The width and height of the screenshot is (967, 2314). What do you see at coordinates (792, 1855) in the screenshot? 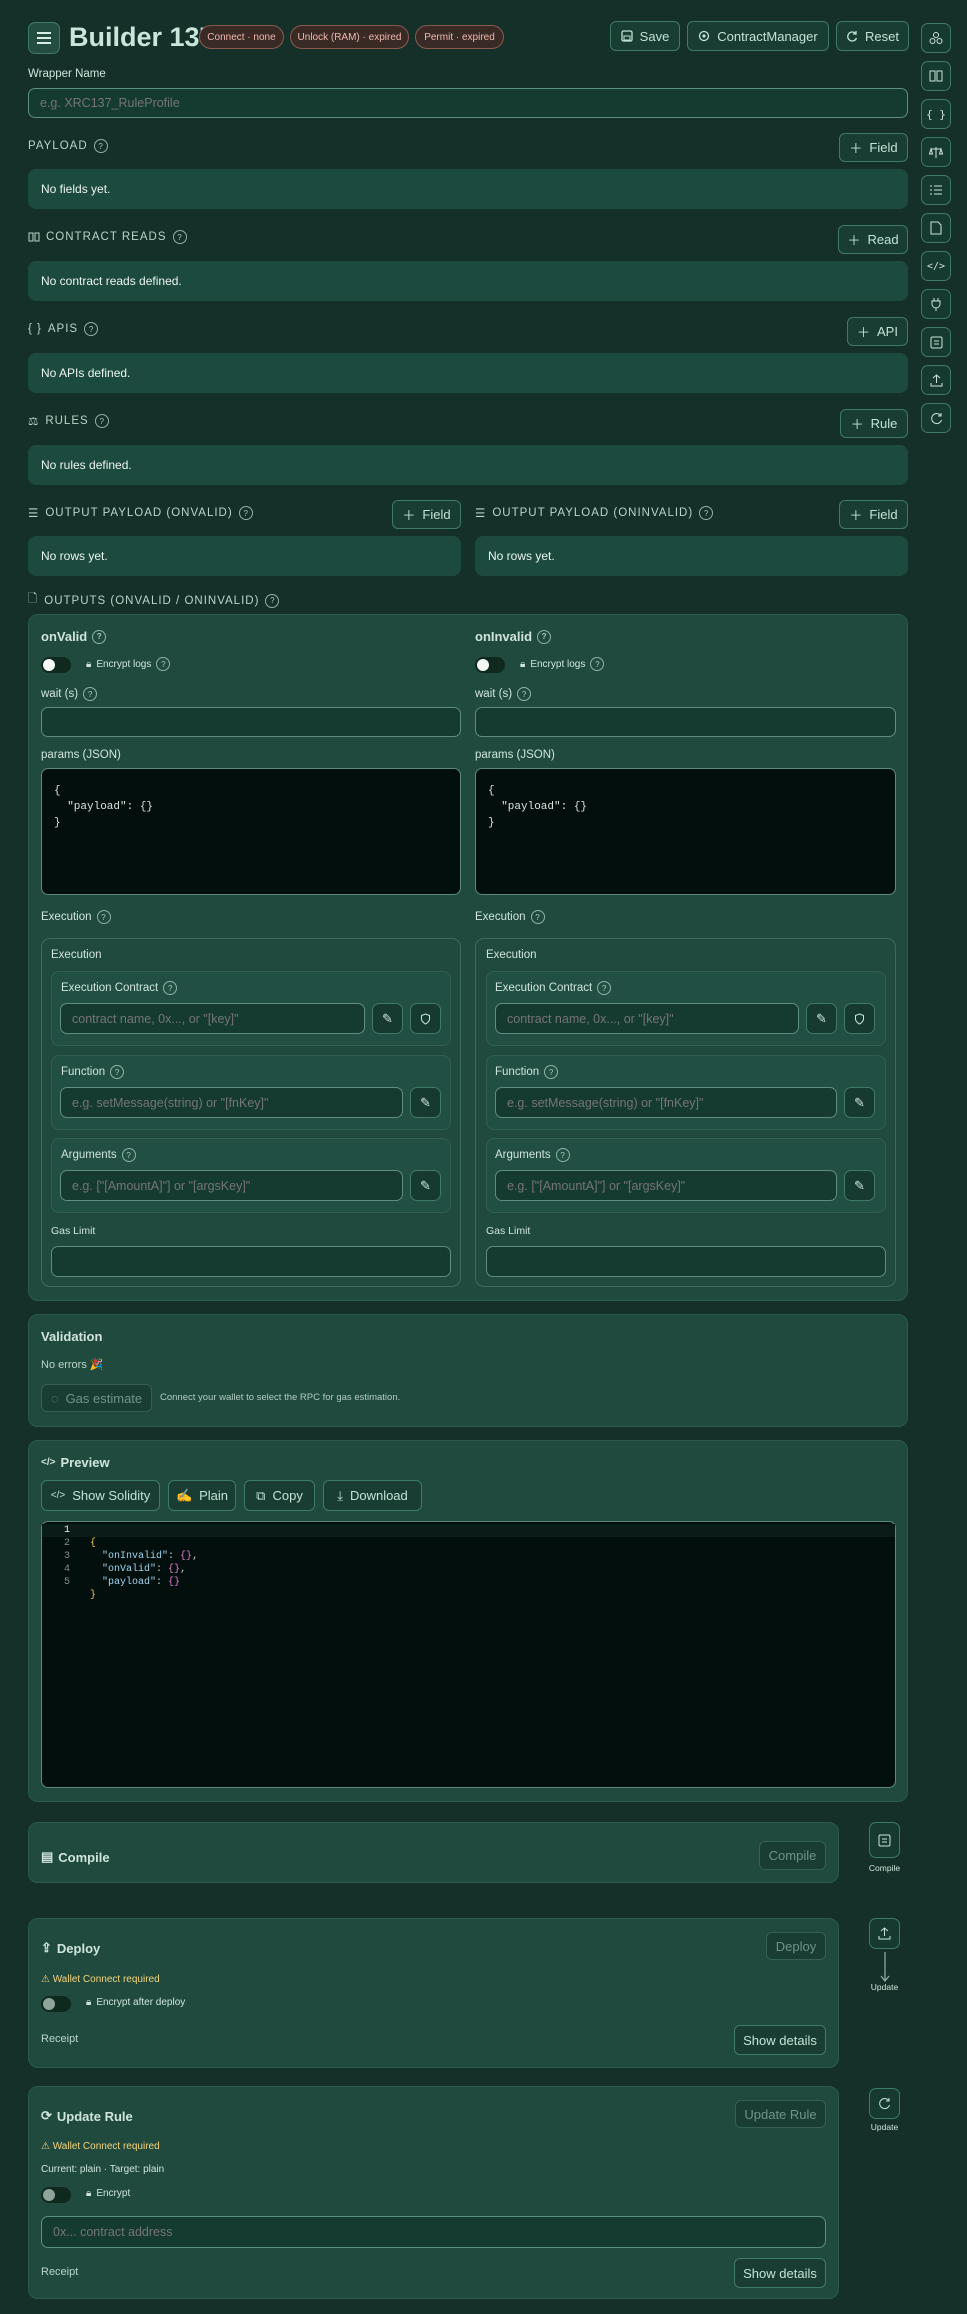
I see `compile-button: Compile` at bounding box center [792, 1855].